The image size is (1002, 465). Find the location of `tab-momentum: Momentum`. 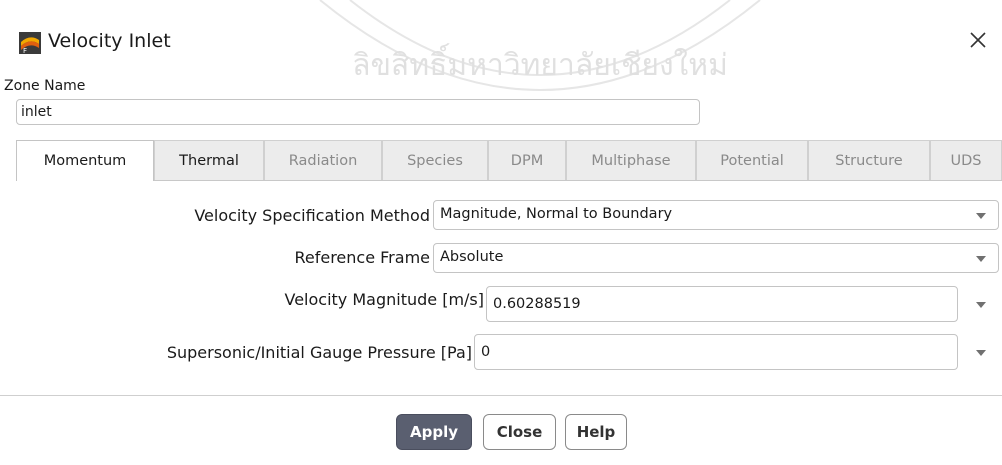

tab-momentum: Momentum is located at coordinates (85, 160).